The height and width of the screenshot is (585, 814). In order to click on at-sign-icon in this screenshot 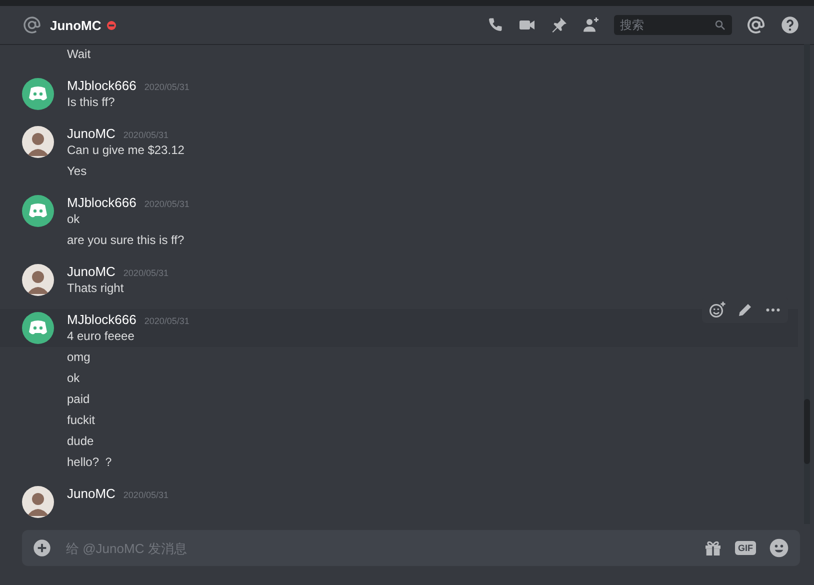, I will do `click(32, 25)`.